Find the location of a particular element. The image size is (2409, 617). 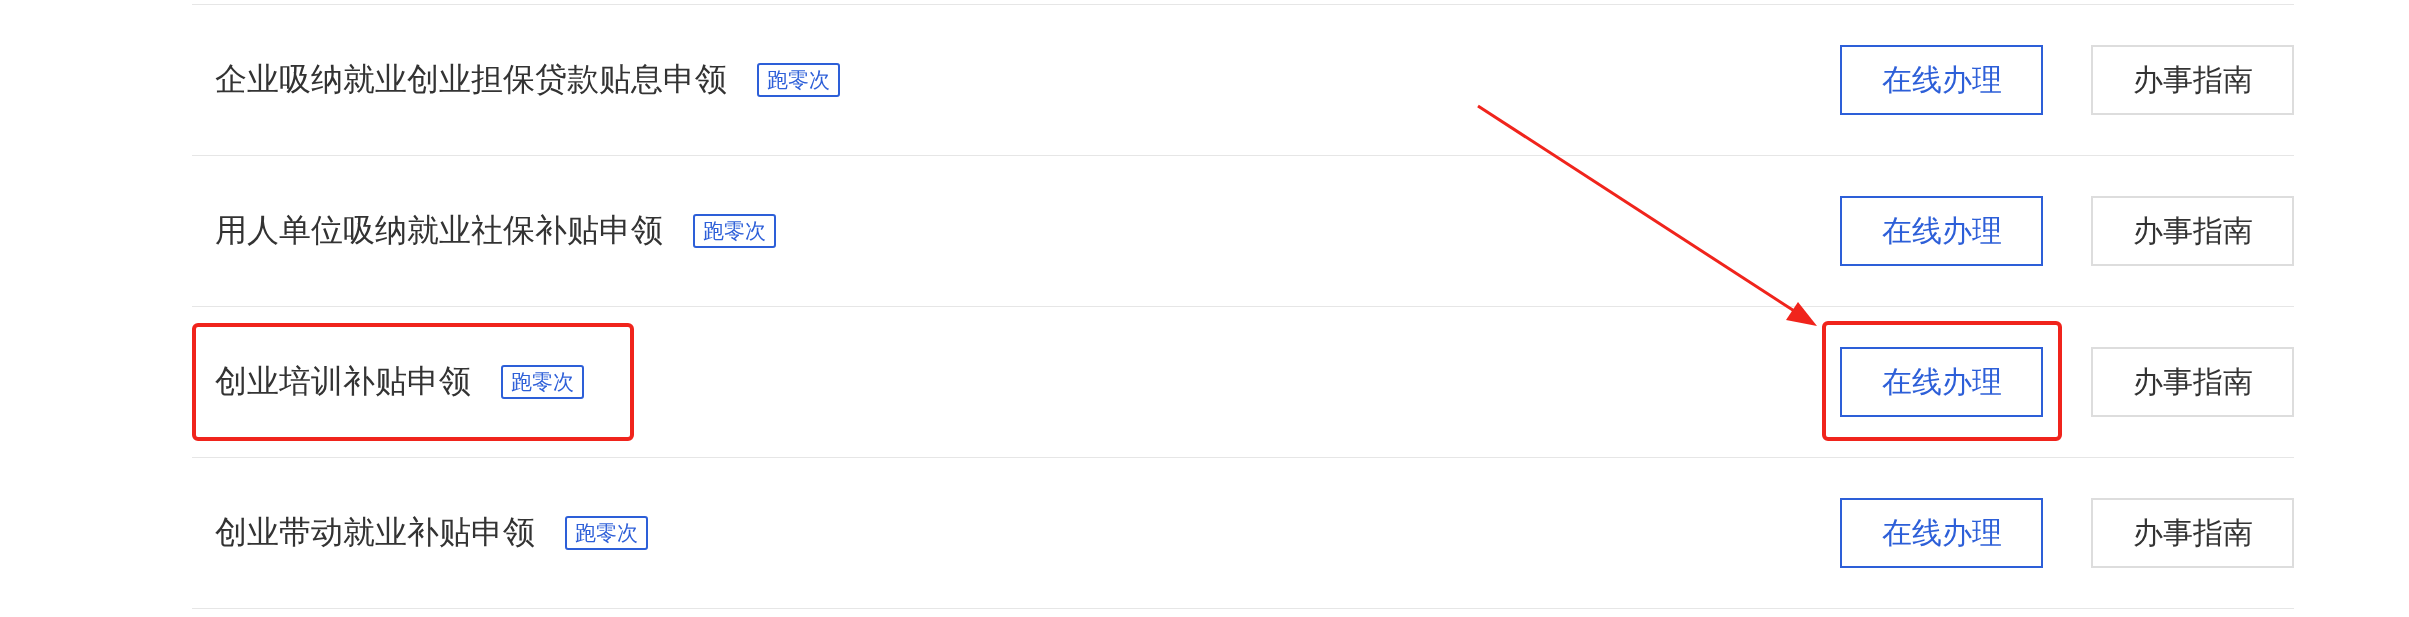

item-title: 用人单位吸纳就业社保补贴申领 is located at coordinates (439, 230).